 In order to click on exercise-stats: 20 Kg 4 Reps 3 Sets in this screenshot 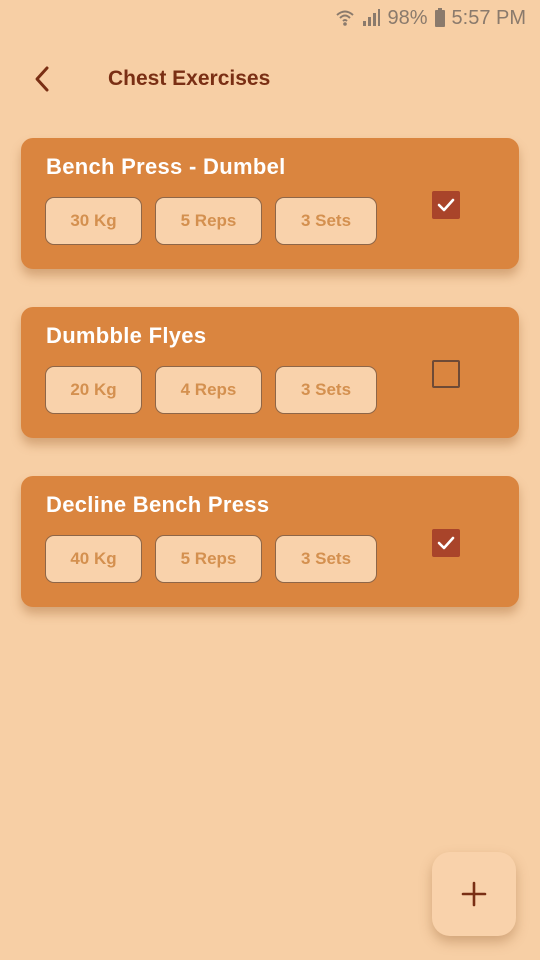, I will do `click(211, 390)`.